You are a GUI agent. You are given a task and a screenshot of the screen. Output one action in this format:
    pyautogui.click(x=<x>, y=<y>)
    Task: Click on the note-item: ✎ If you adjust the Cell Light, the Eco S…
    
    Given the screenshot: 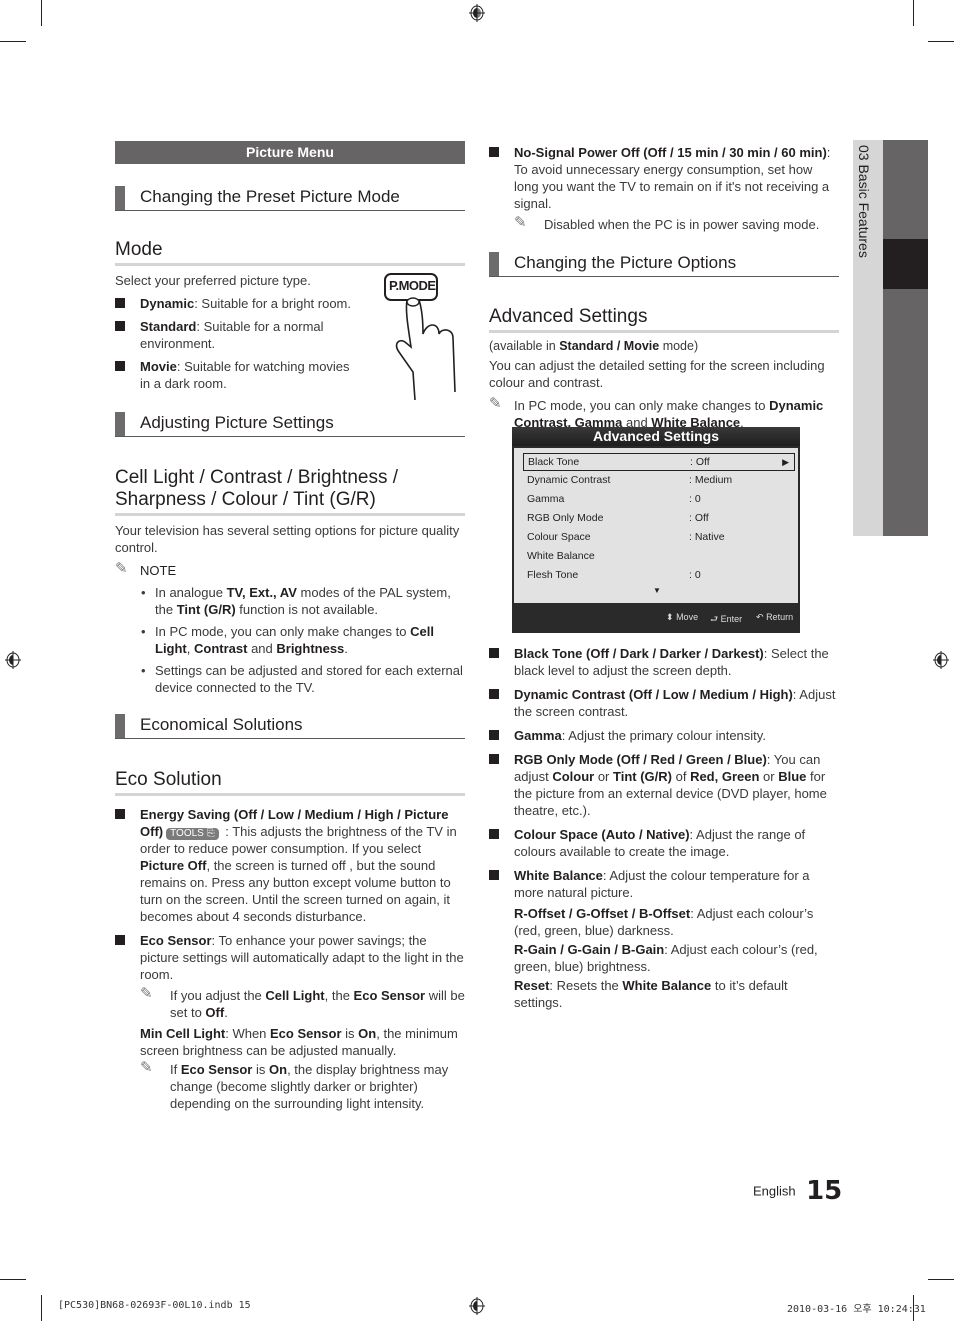 What is the action you would take?
    pyautogui.click(x=302, y=1002)
    